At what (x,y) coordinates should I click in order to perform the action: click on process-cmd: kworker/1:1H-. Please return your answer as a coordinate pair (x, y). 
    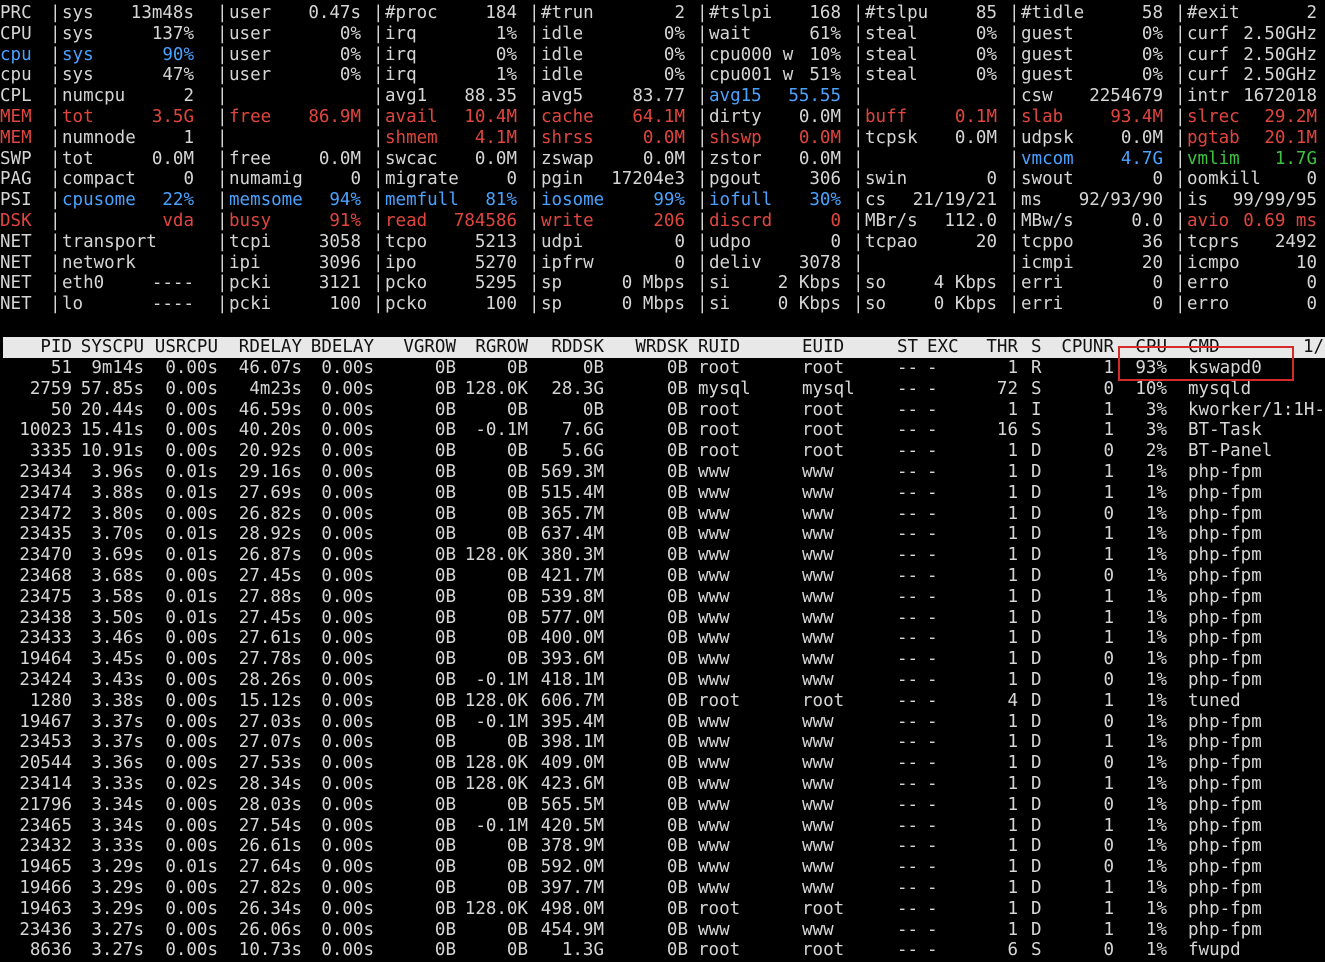
    Looking at the image, I should click on (1256, 409).